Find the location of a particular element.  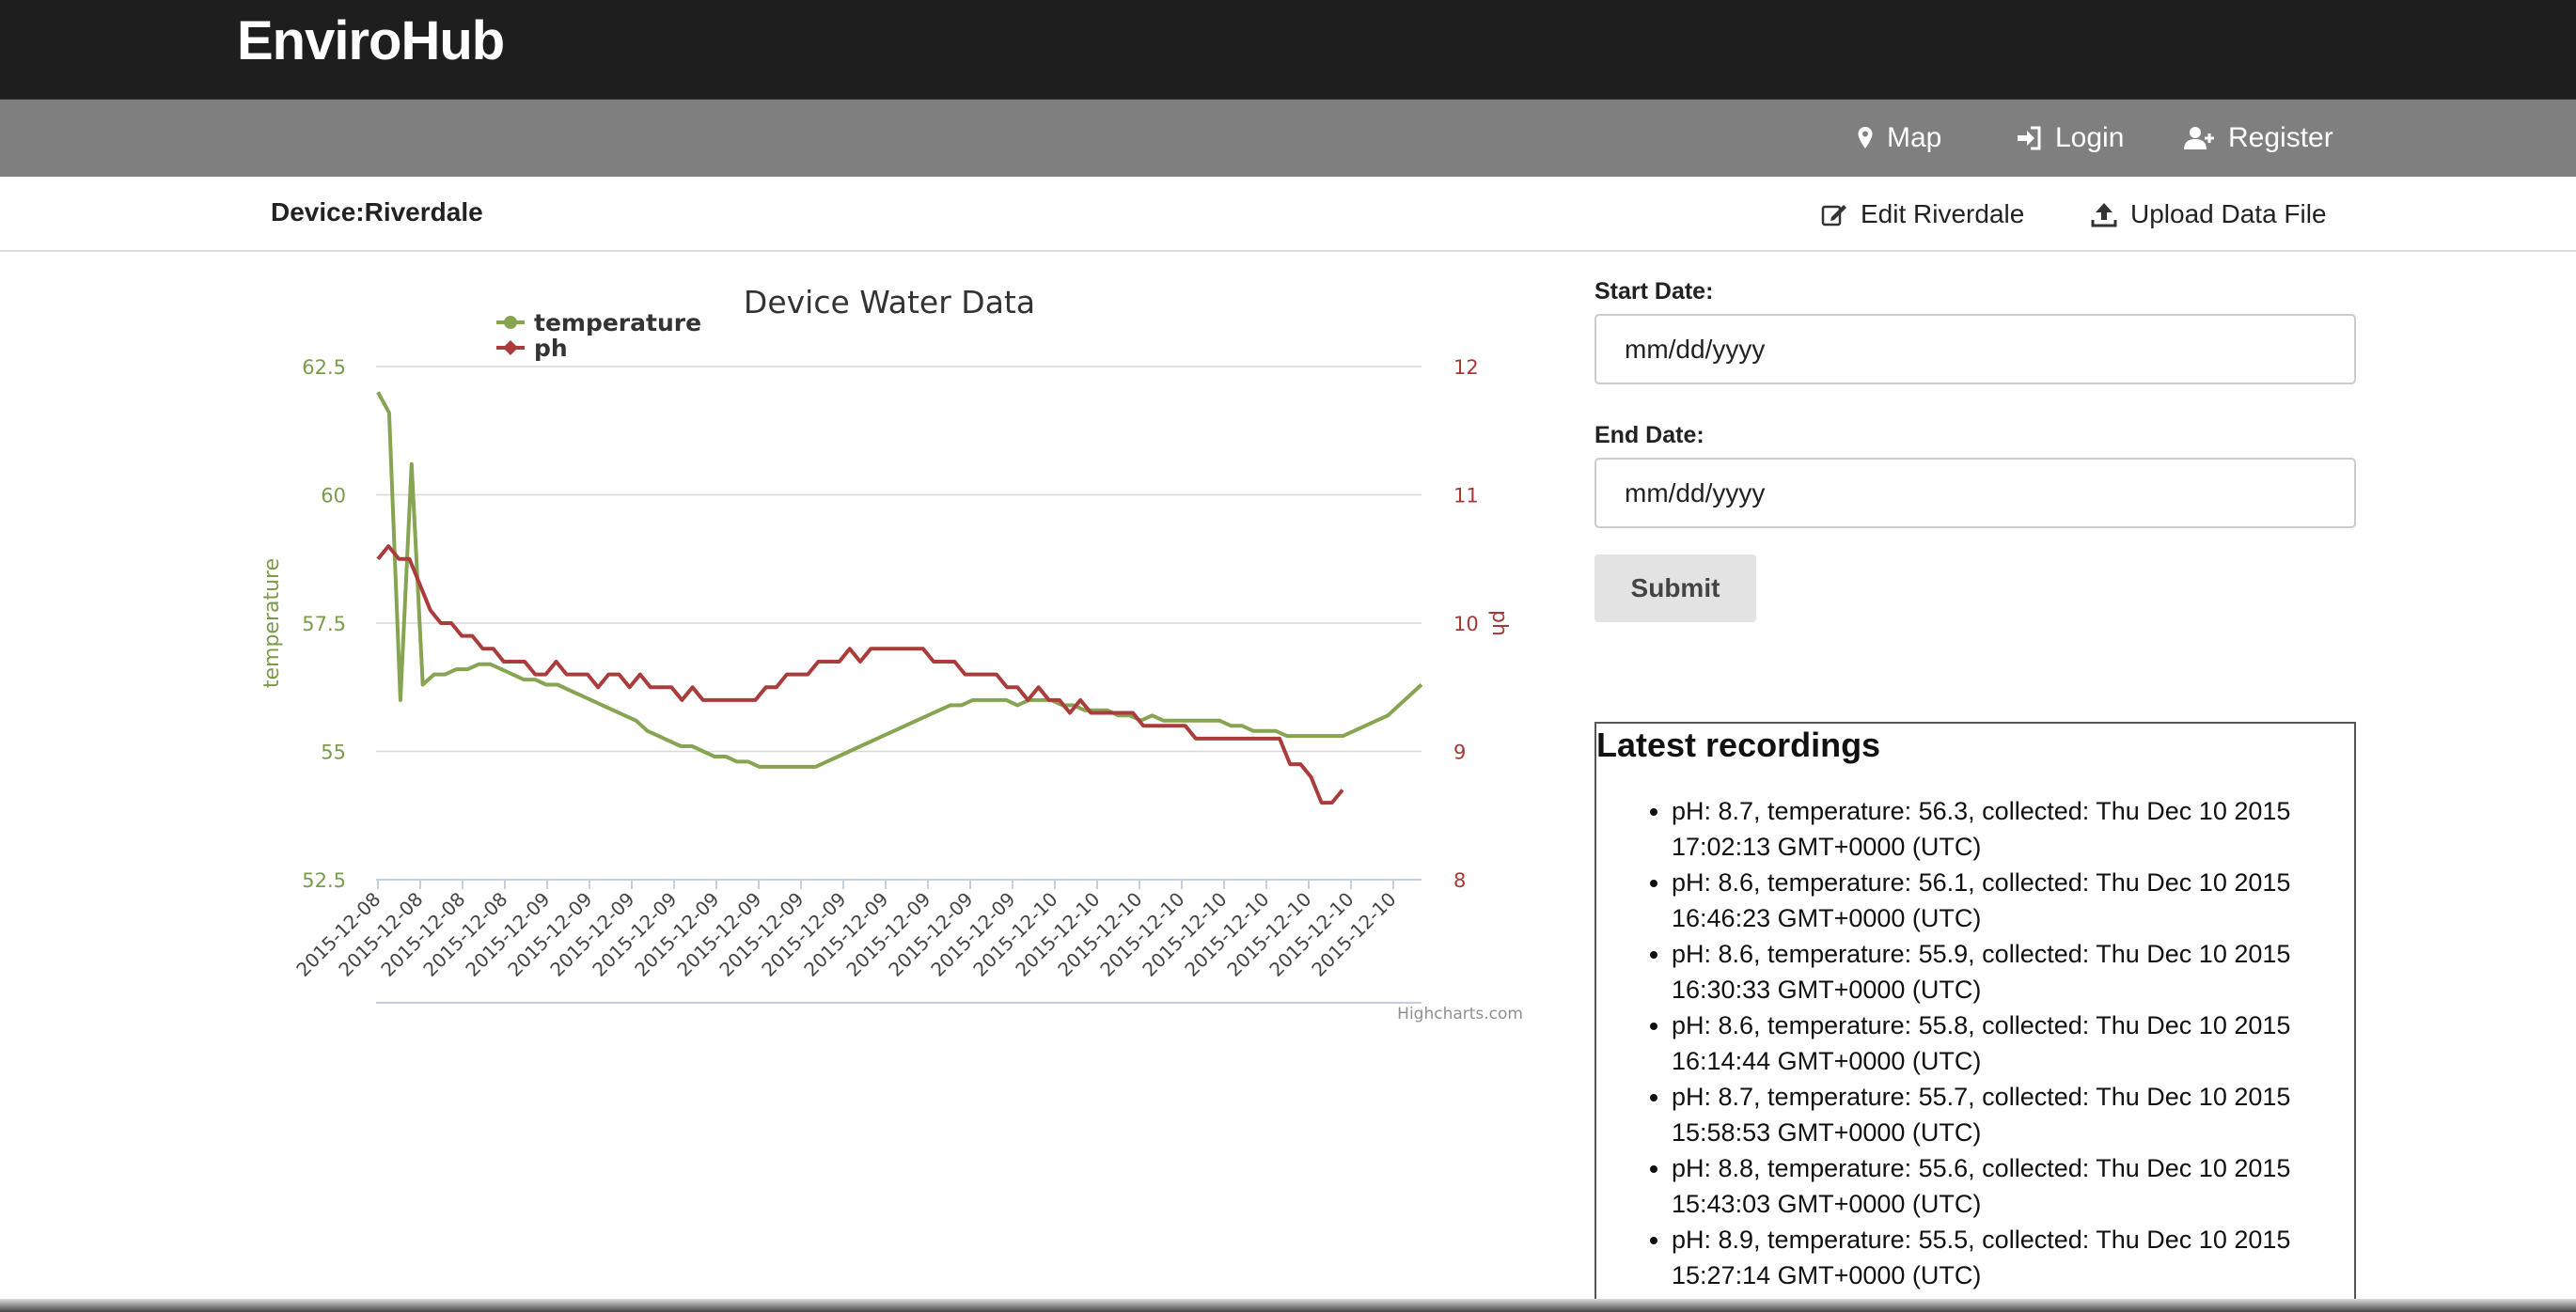

nav-register-link: Register is located at coordinates (2258, 138).